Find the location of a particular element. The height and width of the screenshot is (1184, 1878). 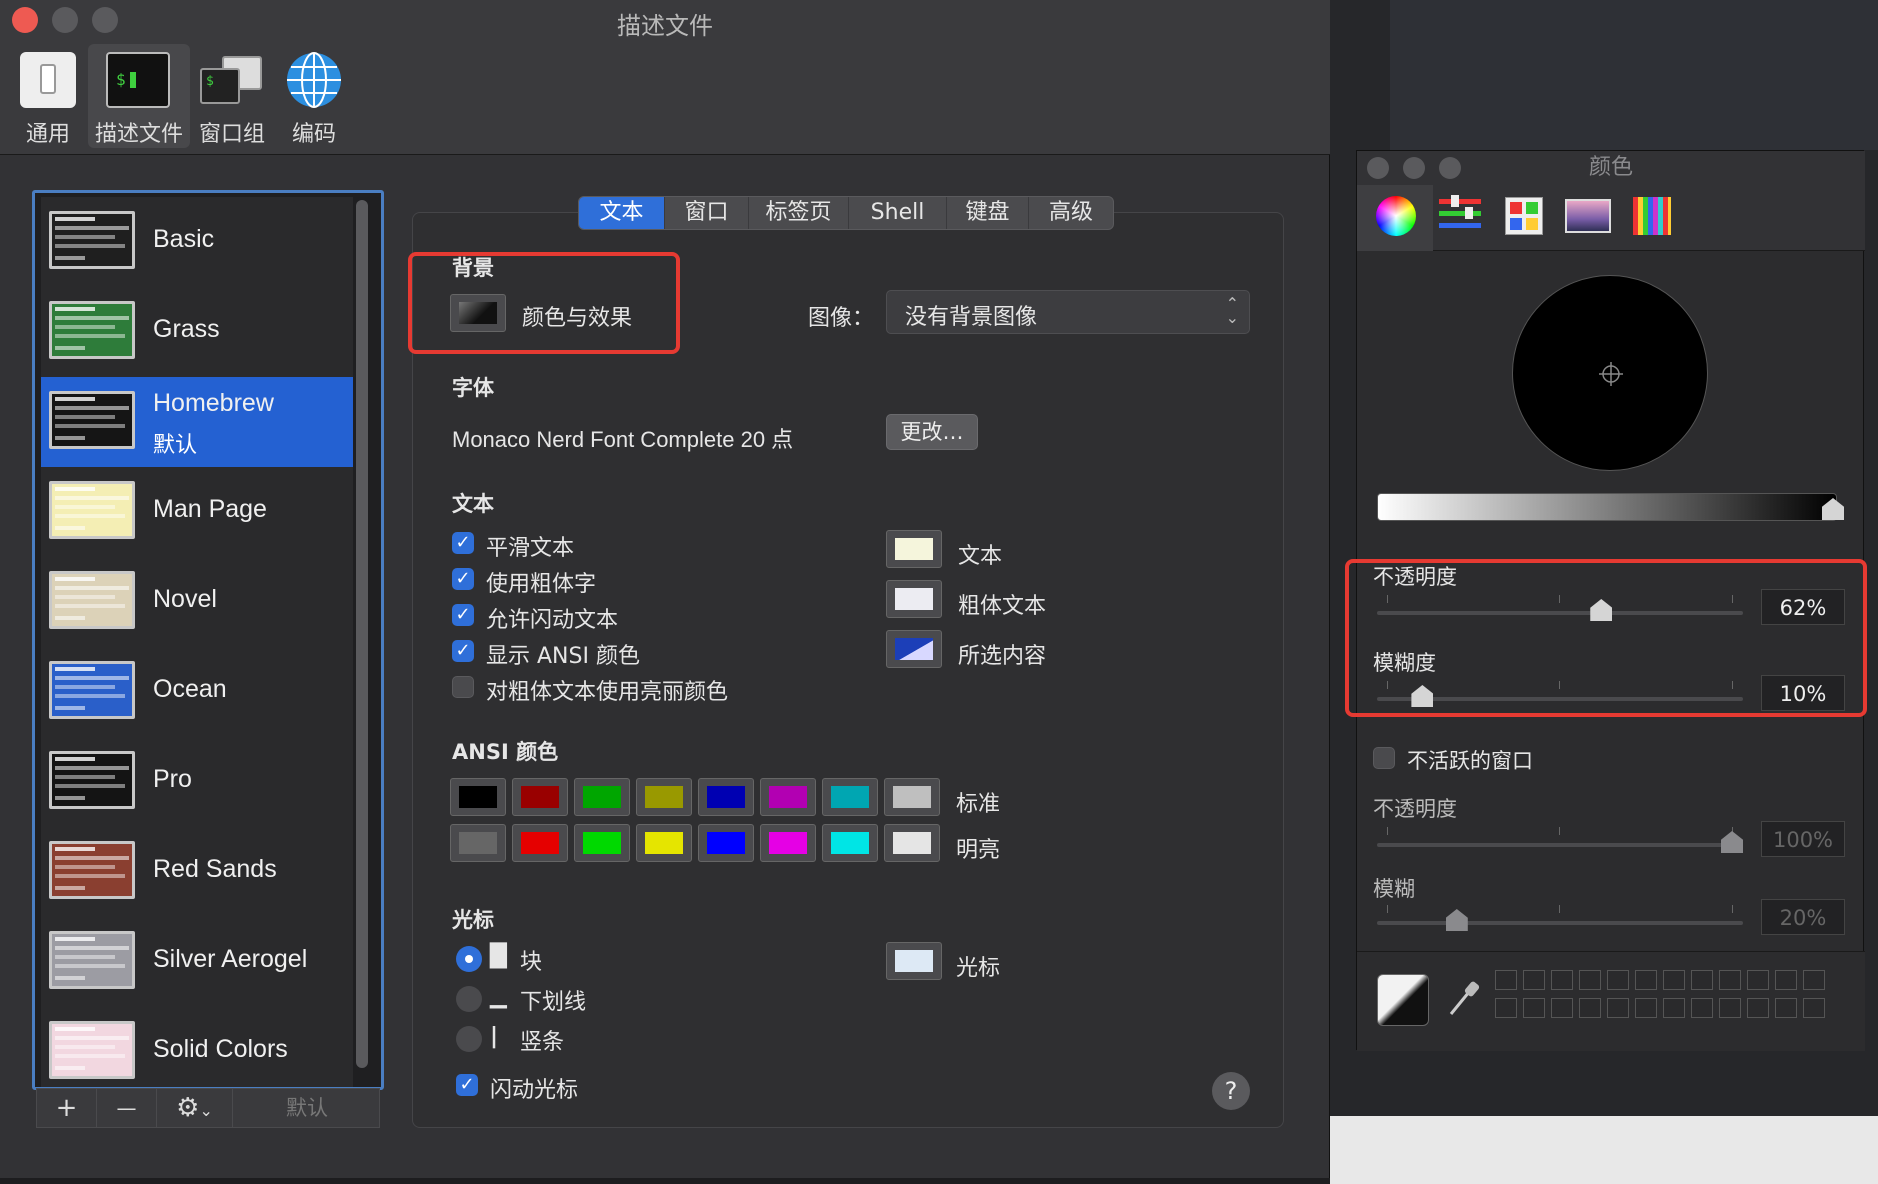

add-profile-button: + is located at coordinates (67, 1108).